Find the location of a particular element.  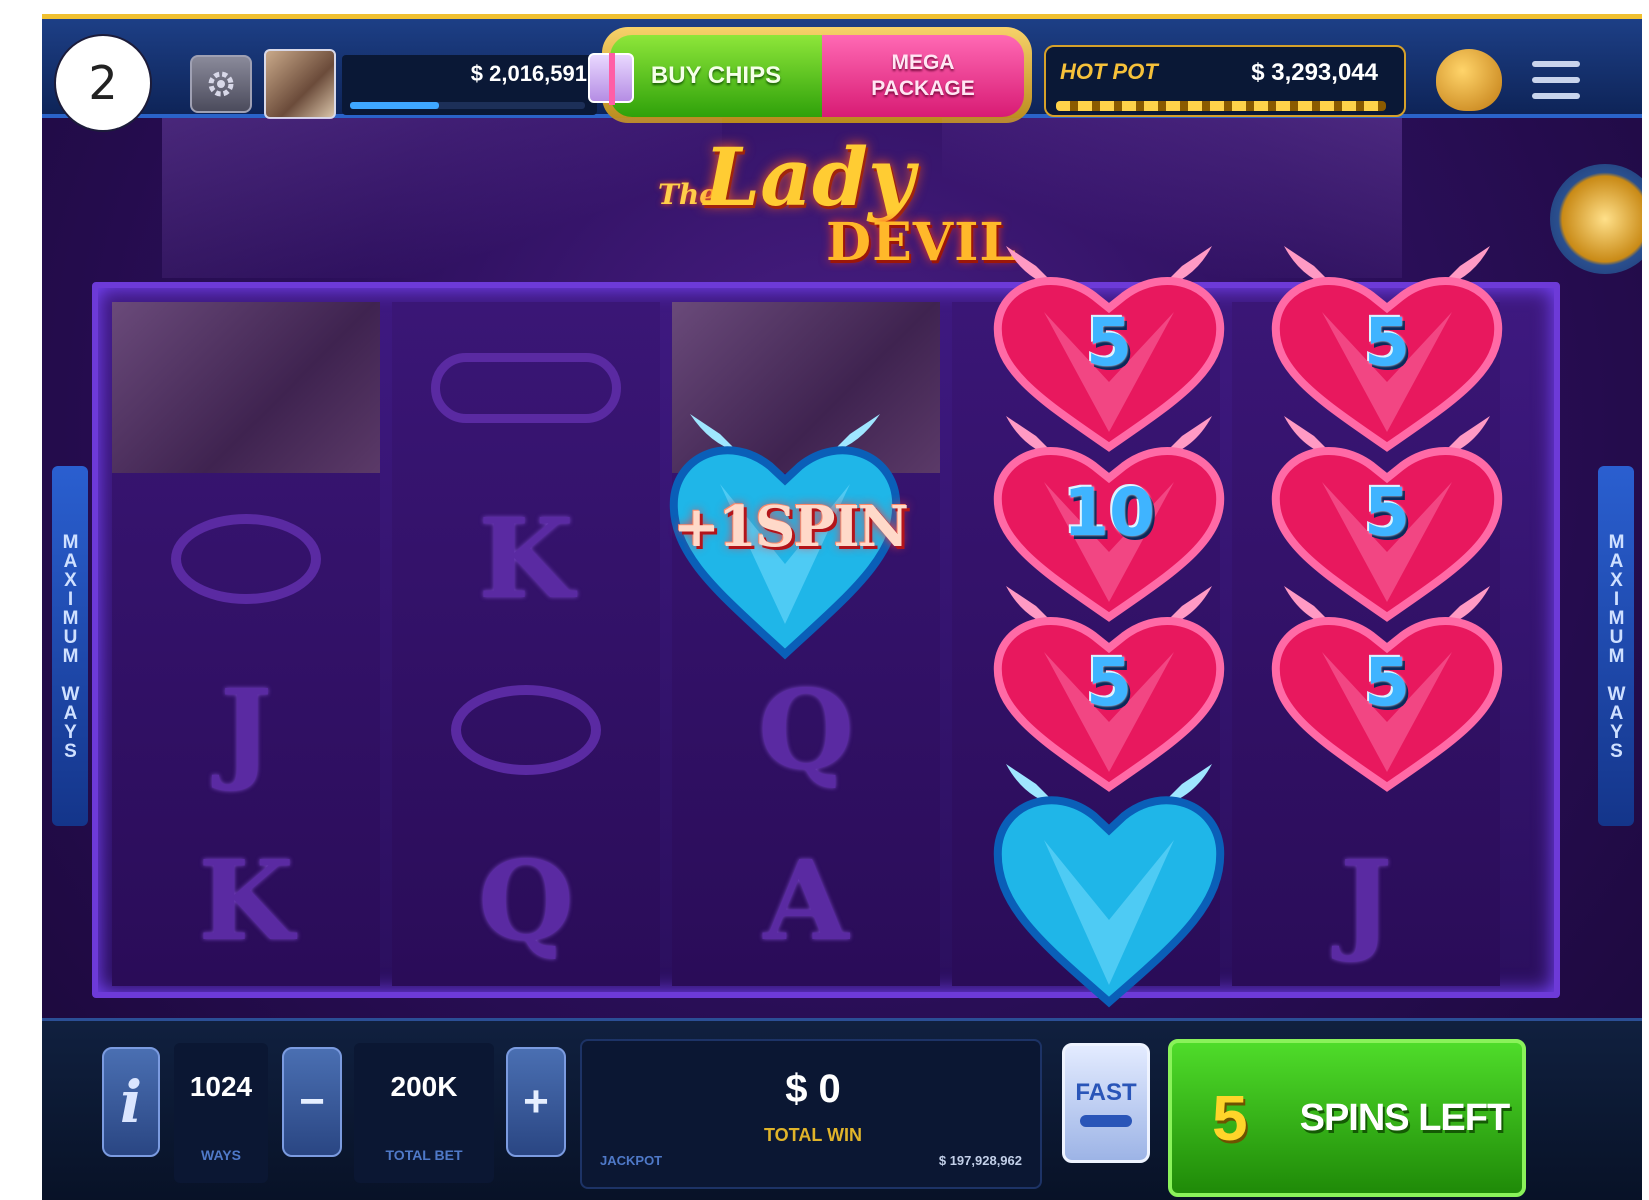

maximum-ways-label-left: MAXIMUM WAYS is located at coordinates (70, 646).